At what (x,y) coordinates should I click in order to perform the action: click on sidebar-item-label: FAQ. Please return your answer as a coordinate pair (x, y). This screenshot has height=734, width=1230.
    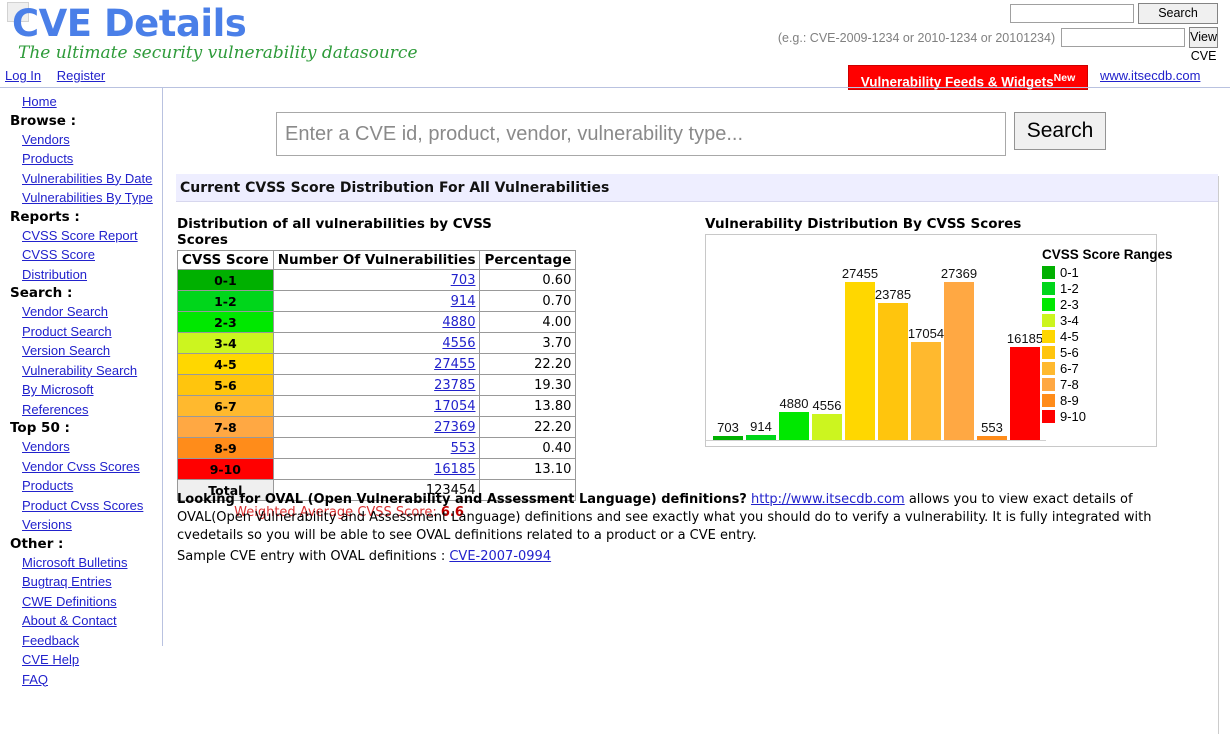
    Looking at the image, I should click on (35, 679).